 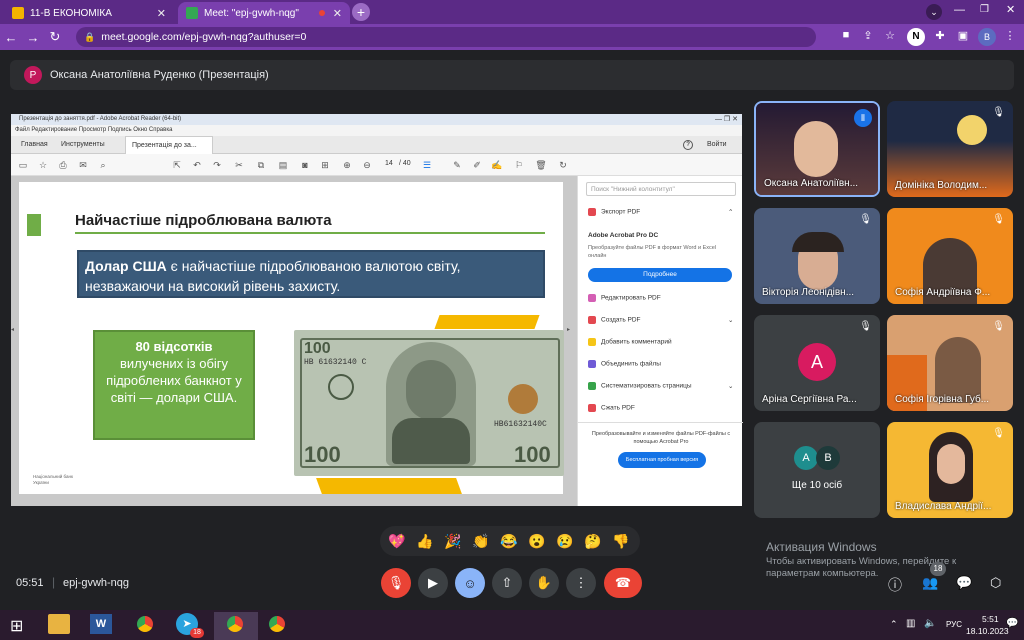 What do you see at coordinates (83, 165) in the screenshot?
I see `mail-icon: ✉` at bounding box center [83, 165].